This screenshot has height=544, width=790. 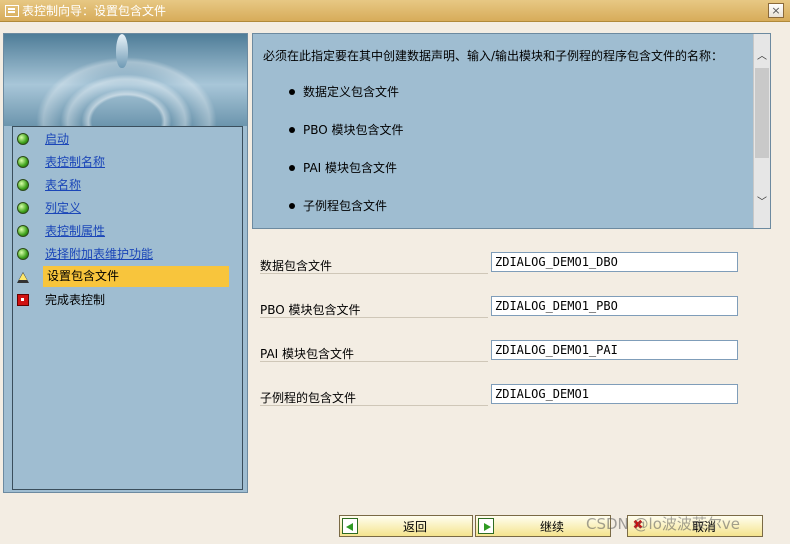 What do you see at coordinates (308, 398) in the screenshot?
I see `field-label: 子例程的包含文件` at bounding box center [308, 398].